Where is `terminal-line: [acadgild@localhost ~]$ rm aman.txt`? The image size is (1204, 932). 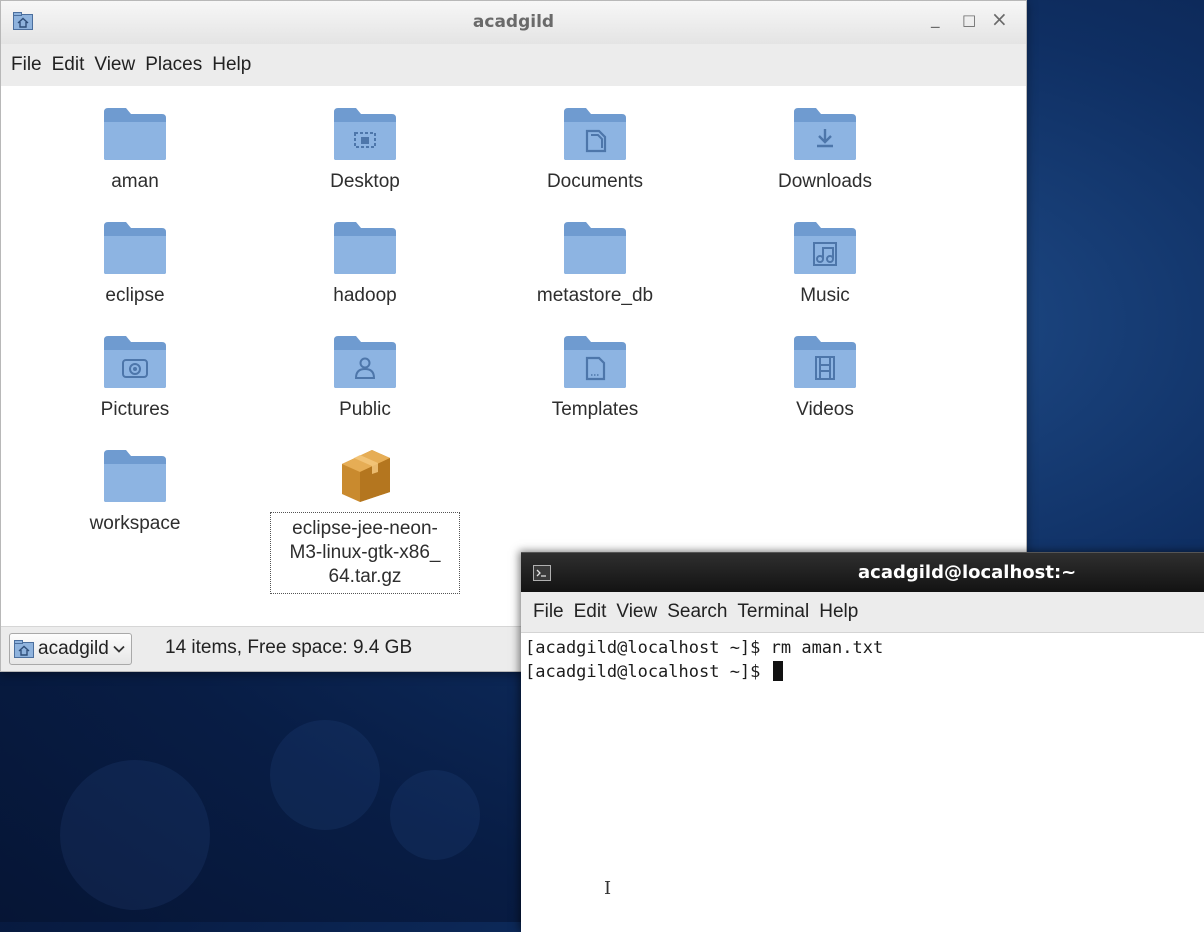
terminal-line: [acadgild@localhost ~]$ rm aman.txt is located at coordinates (704, 648).